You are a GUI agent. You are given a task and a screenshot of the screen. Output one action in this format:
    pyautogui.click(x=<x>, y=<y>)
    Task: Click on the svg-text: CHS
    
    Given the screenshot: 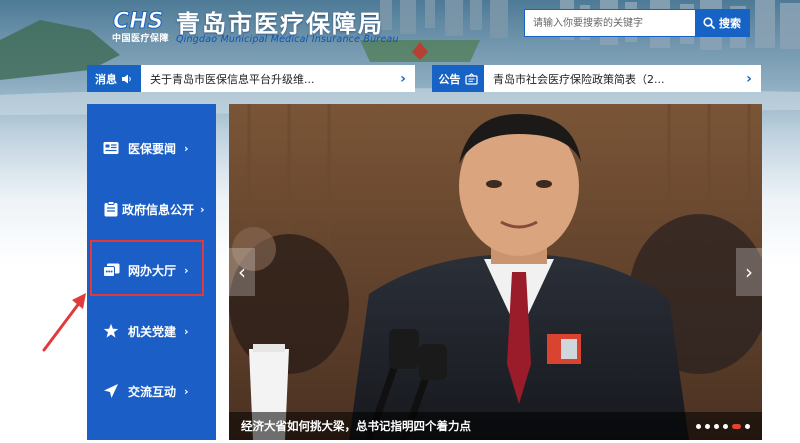 What is the action you would take?
    pyautogui.click(x=138, y=20)
    